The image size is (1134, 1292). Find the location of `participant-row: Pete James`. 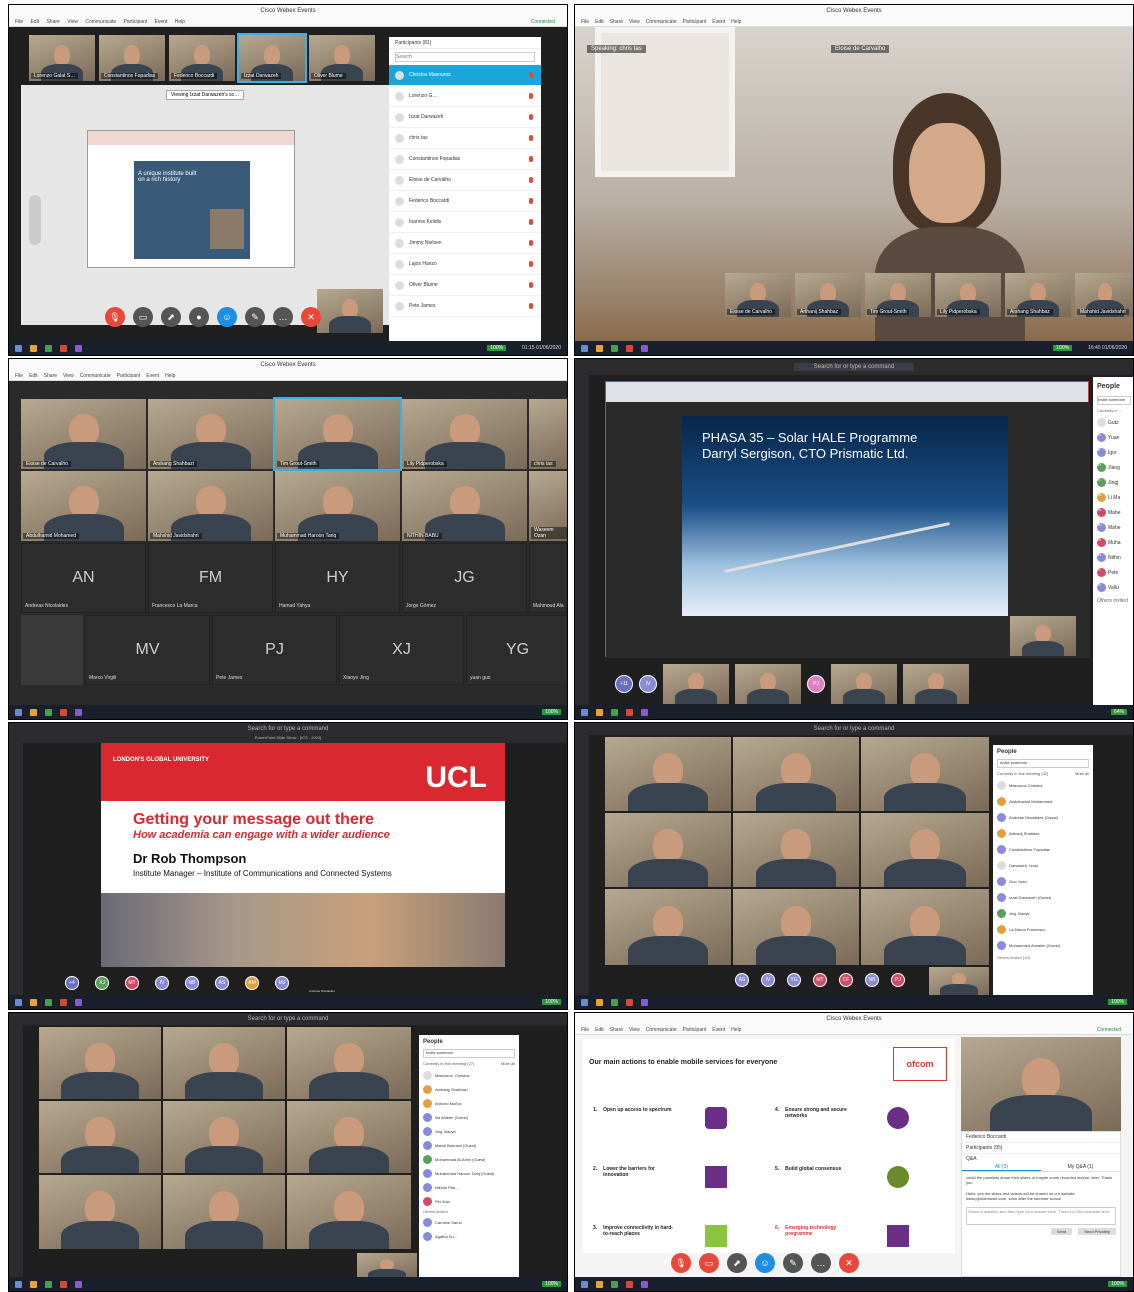

participant-row: Pete James is located at coordinates (465, 306).